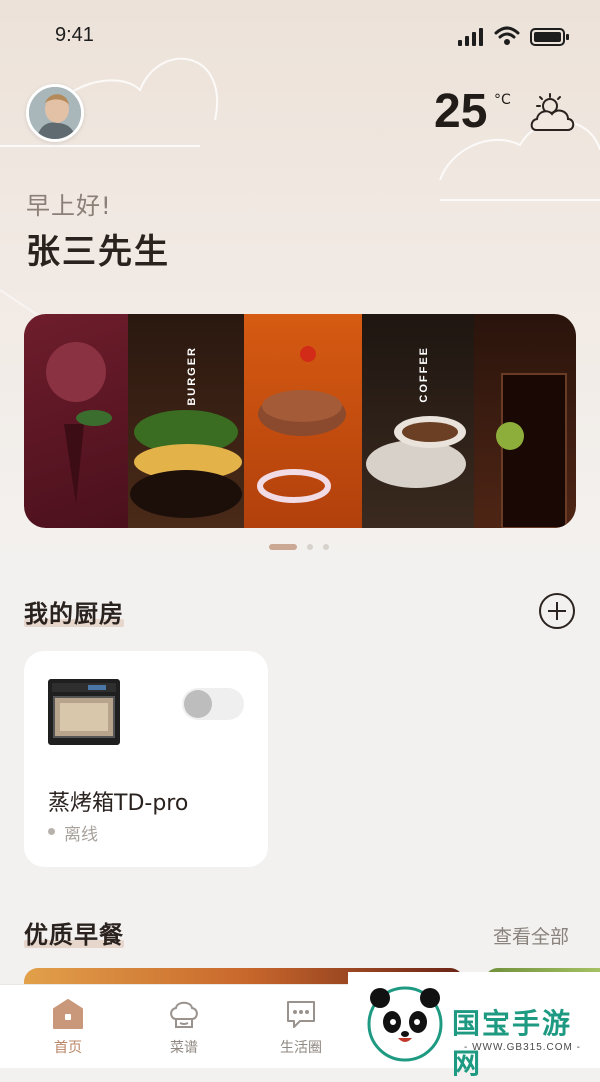  Describe the element at coordinates (299, 547) in the screenshot. I see `banner-pagination` at that location.